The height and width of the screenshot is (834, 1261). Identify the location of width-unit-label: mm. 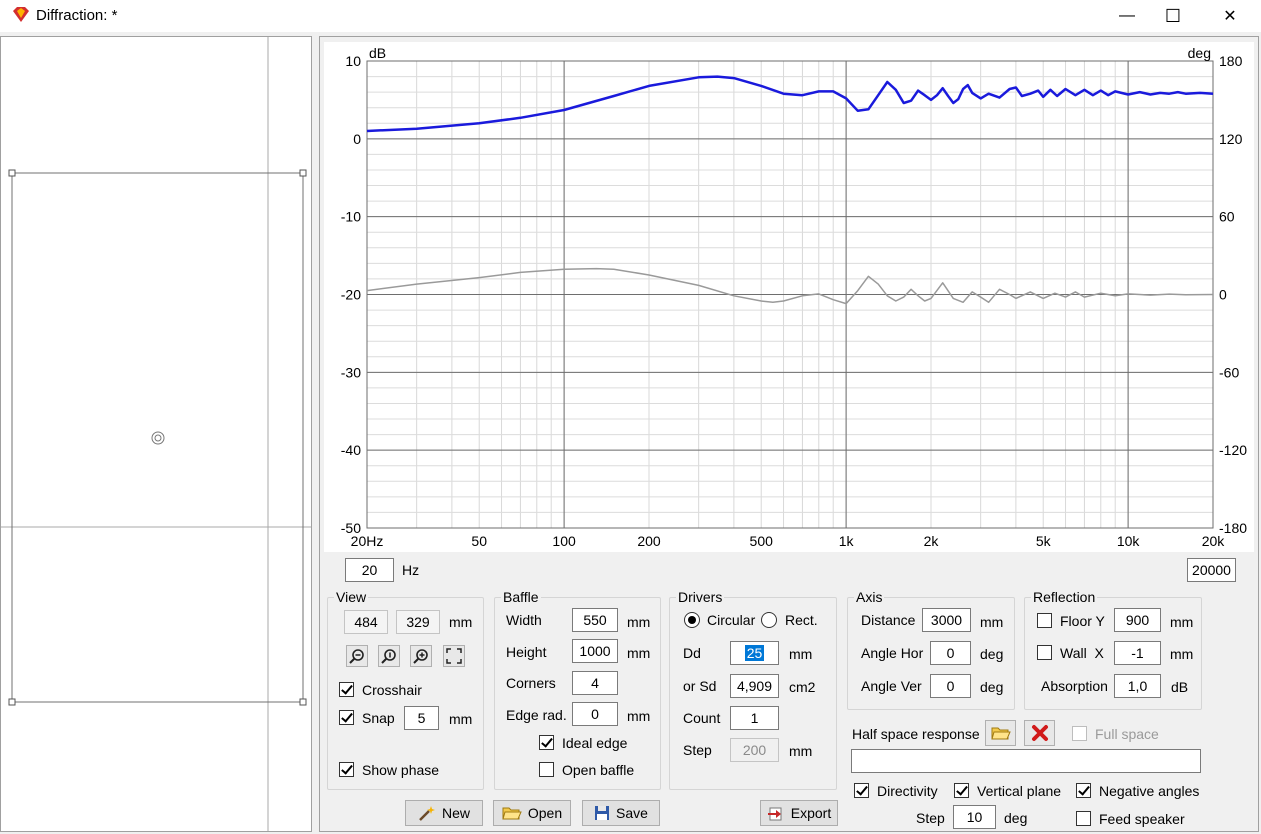
(639, 622).